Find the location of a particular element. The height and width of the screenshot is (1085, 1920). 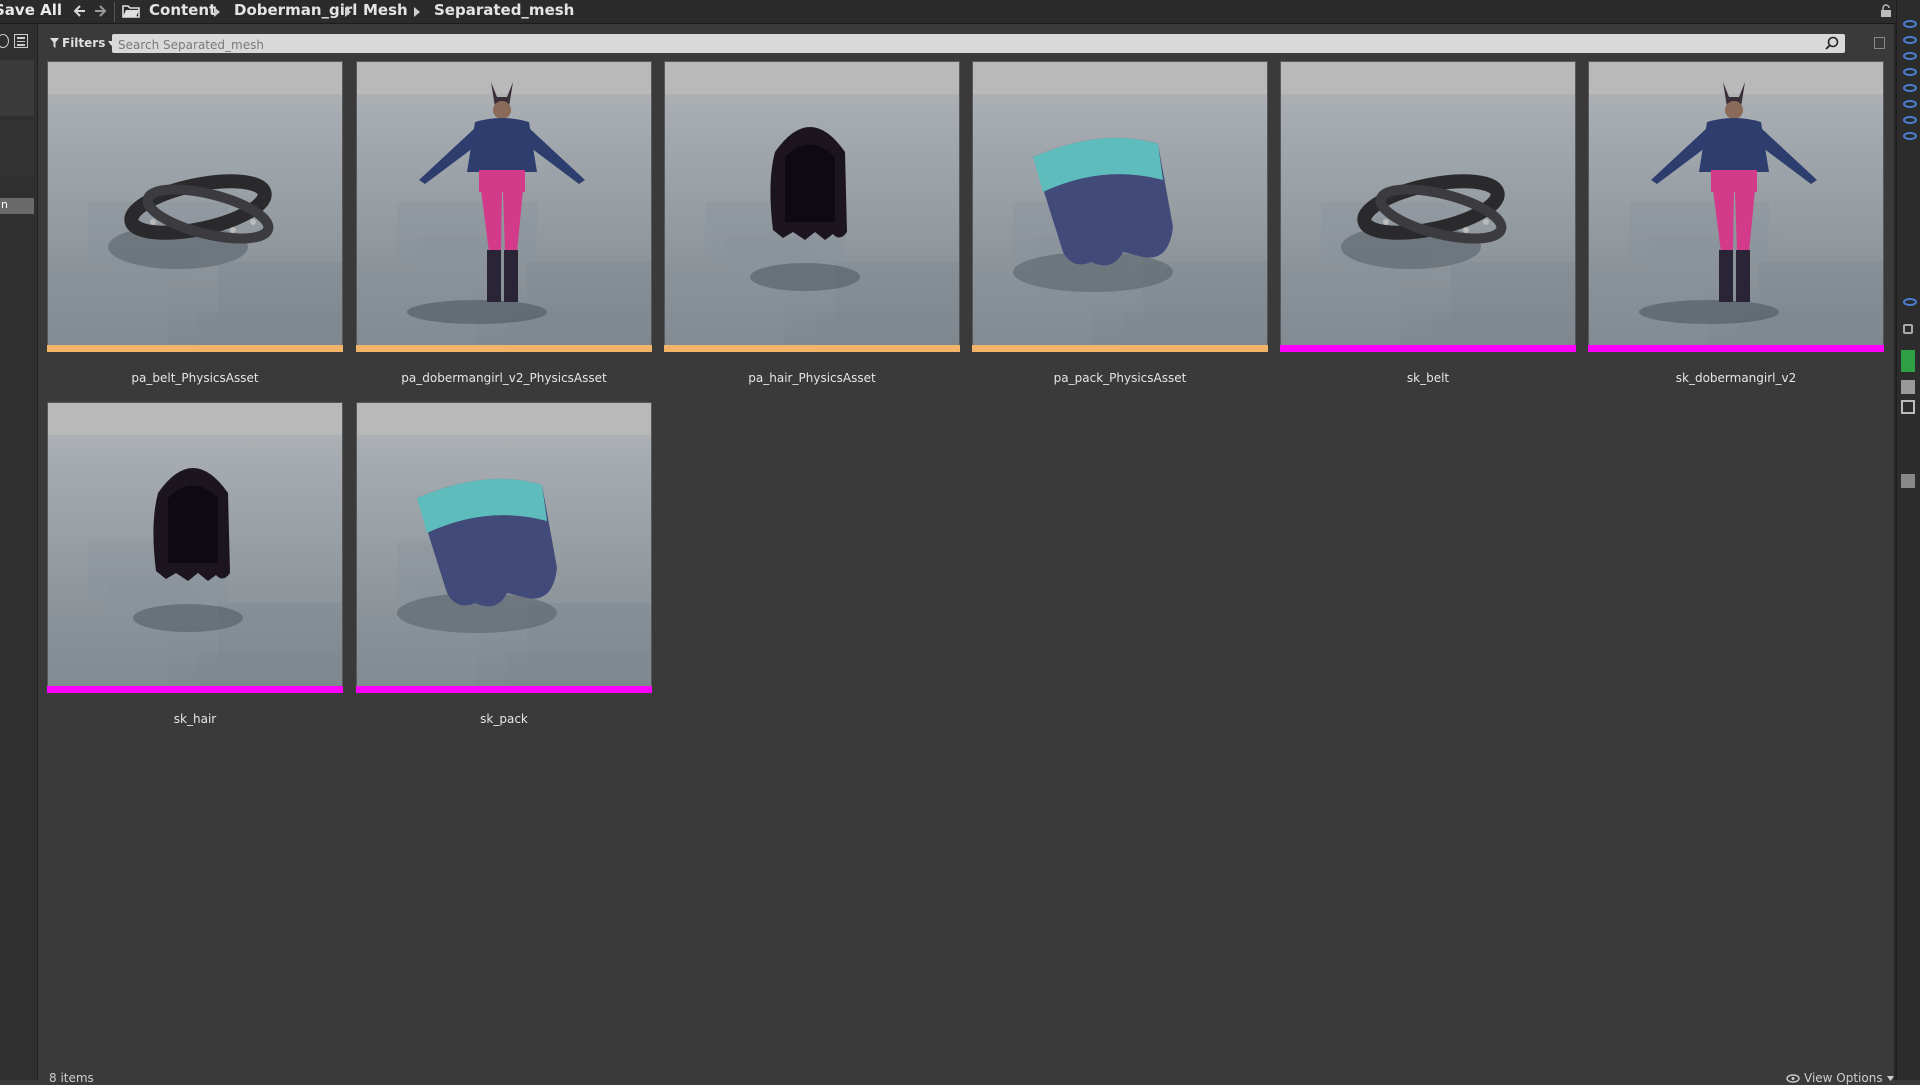

selected-folder-row: n is located at coordinates (17, 206).